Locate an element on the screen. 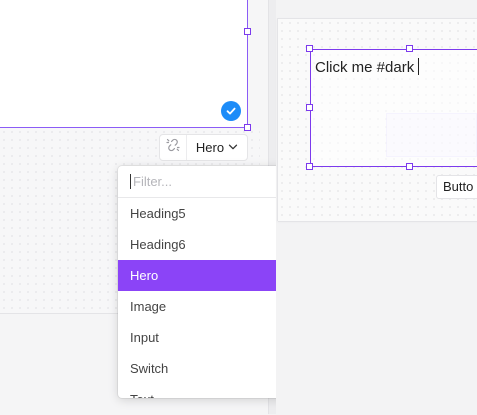  unlink-button is located at coordinates (173, 147).